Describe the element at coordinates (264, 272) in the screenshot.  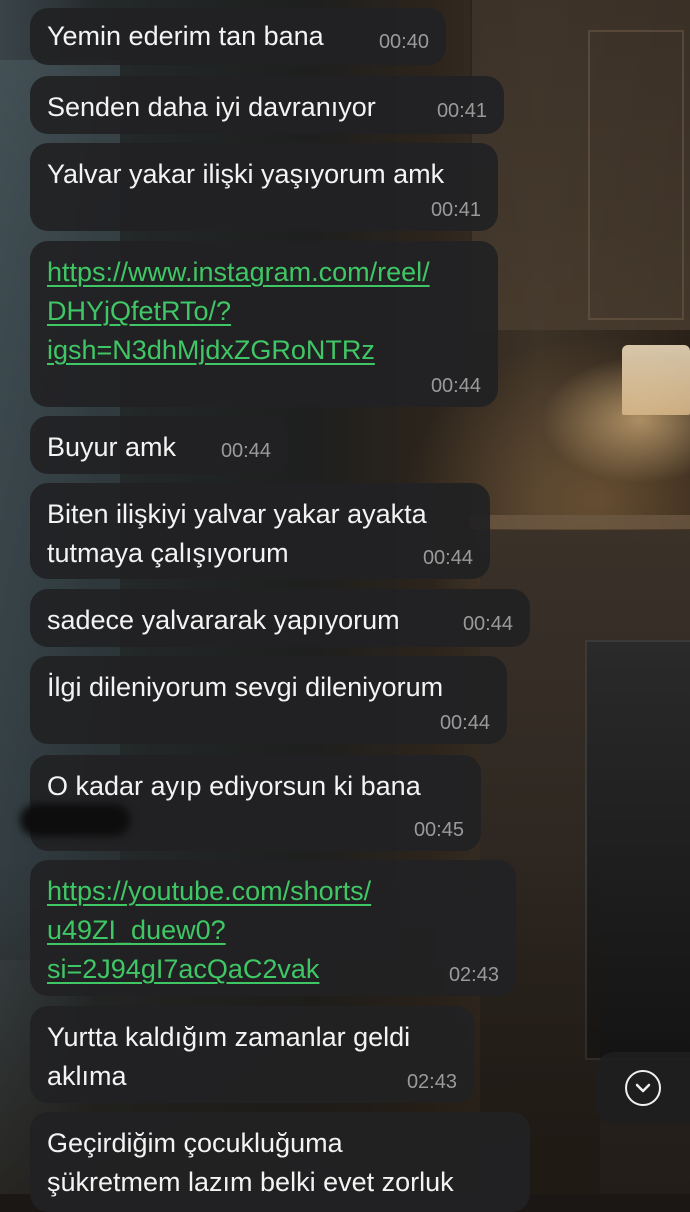
I see `message-link-line: https://www.instagram.com/reel/` at that location.